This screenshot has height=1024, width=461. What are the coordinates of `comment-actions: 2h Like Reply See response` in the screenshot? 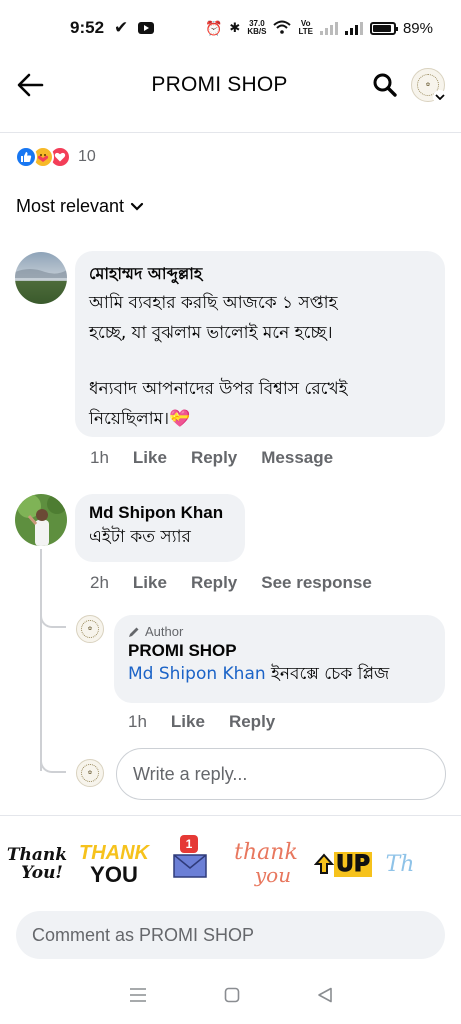 It's located at (231, 583).